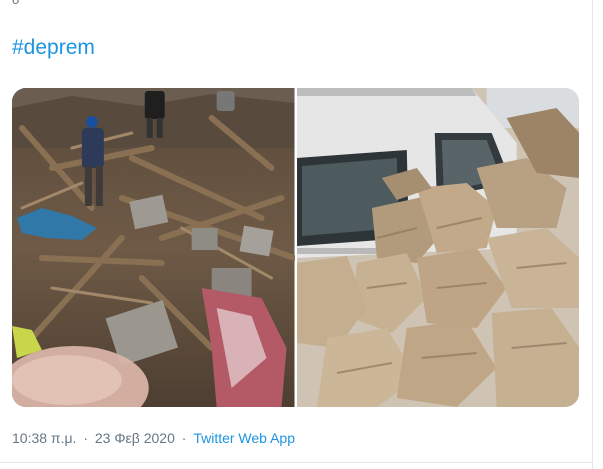 The image size is (603, 469). I want to click on timestamp-link: 10:38 π.μ. · 23 Φεβ 2020, so click(93, 438).